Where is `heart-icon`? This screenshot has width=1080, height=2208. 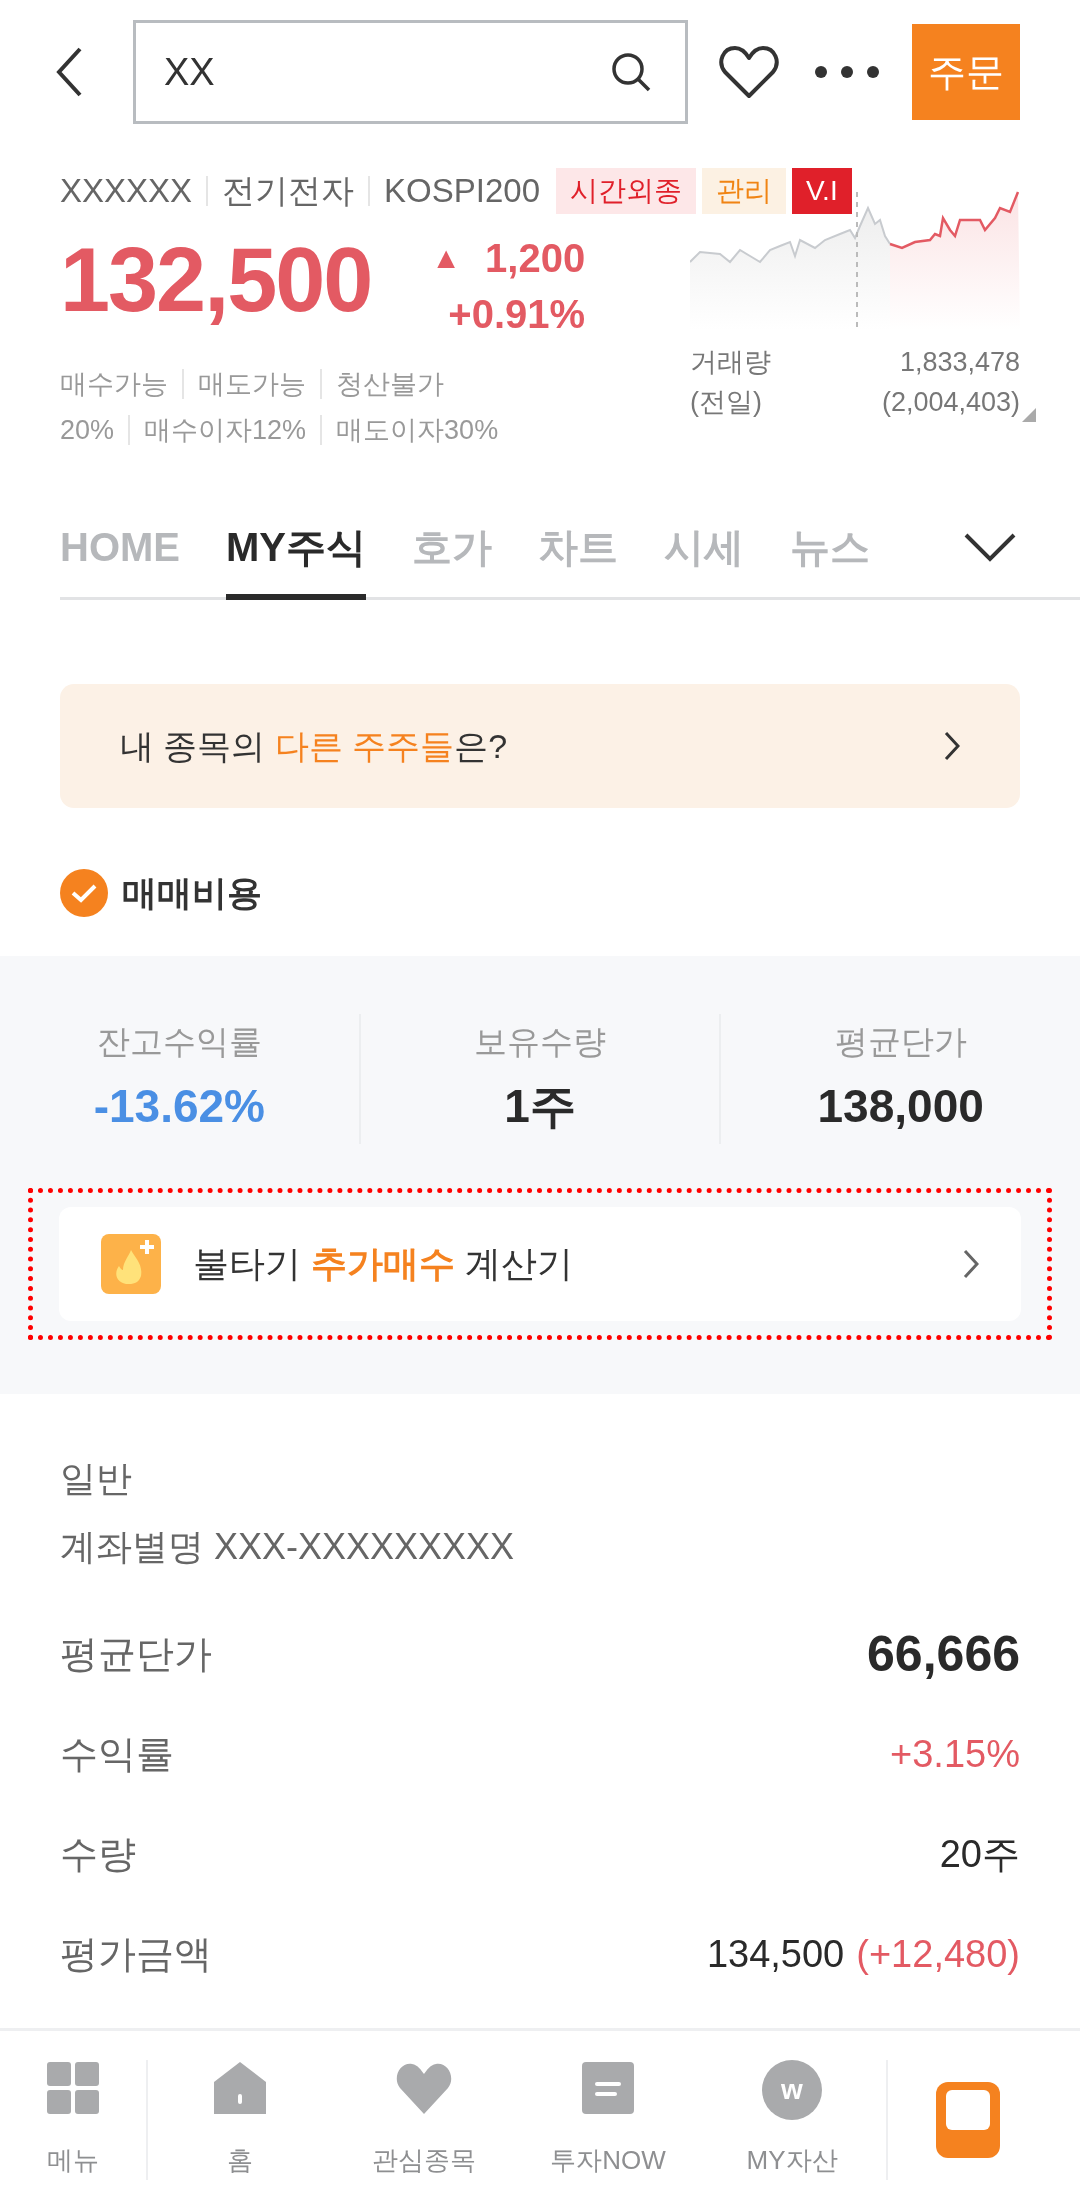
heart-icon is located at coordinates (749, 72).